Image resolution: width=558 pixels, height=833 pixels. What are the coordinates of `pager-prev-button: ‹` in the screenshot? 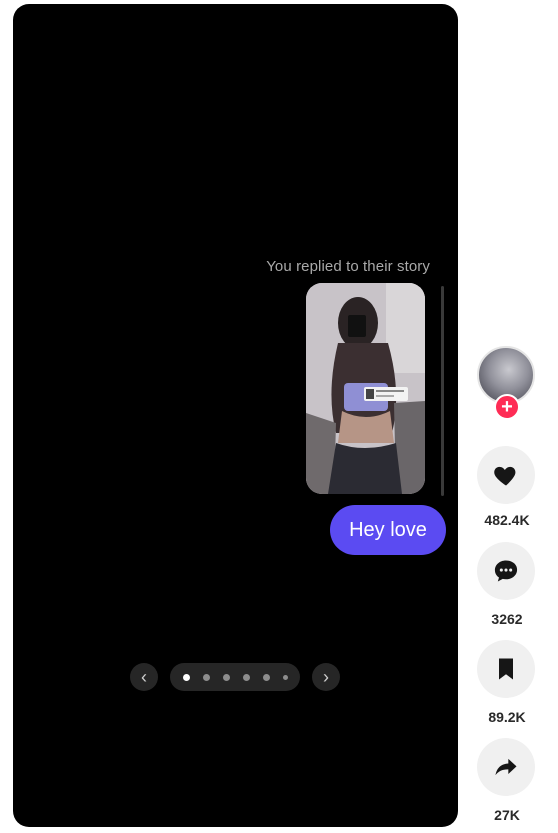 It's located at (144, 677).